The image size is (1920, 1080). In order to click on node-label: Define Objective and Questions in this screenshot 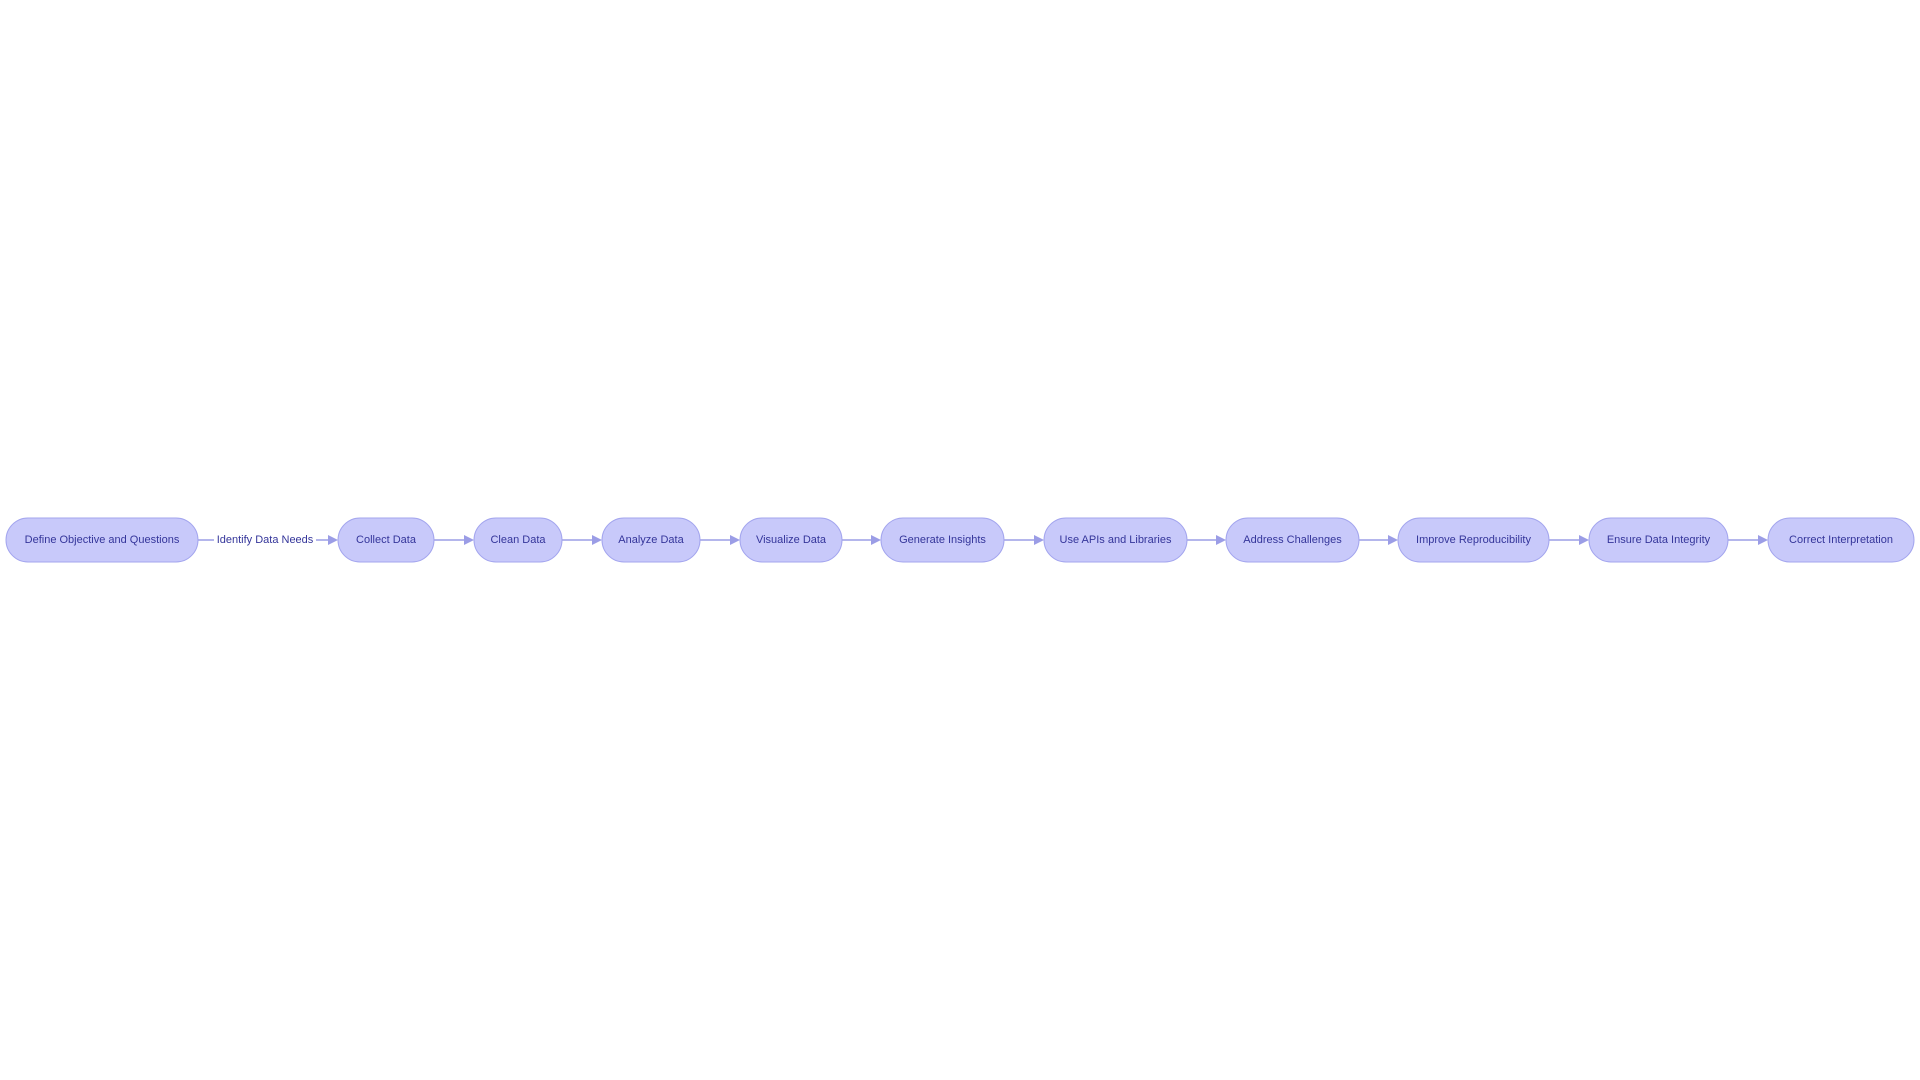, I will do `click(102, 540)`.